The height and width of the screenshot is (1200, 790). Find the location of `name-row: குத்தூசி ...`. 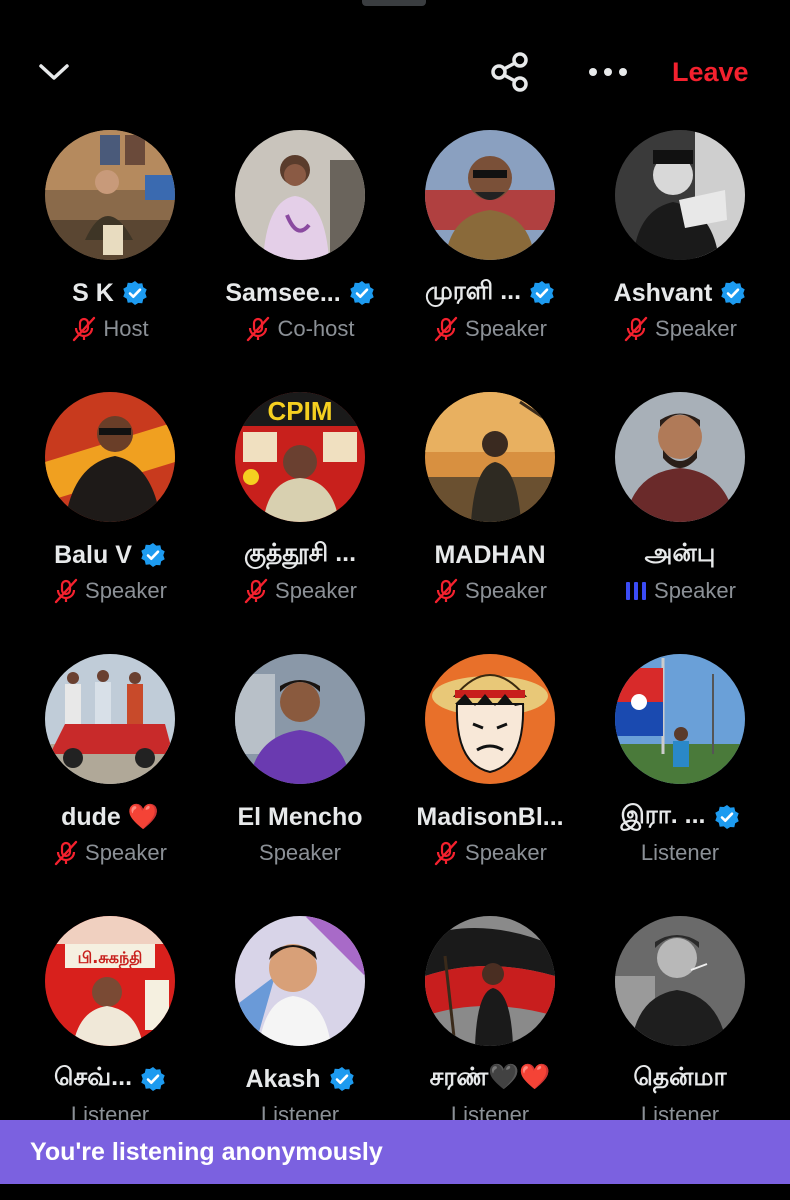

name-row: குத்தூசி ... is located at coordinates (300, 555).